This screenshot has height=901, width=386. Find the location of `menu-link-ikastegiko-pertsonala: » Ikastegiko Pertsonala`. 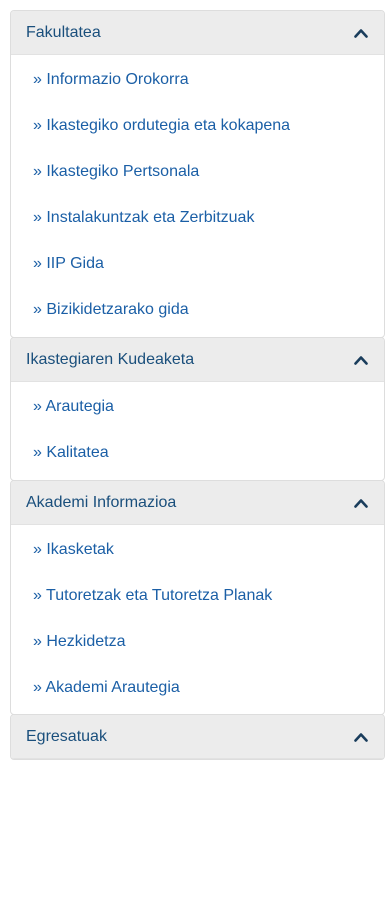

menu-link-ikastegiko-pertsonala: » Ikastegiko Pertsonala is located at coordinates (197, 172).